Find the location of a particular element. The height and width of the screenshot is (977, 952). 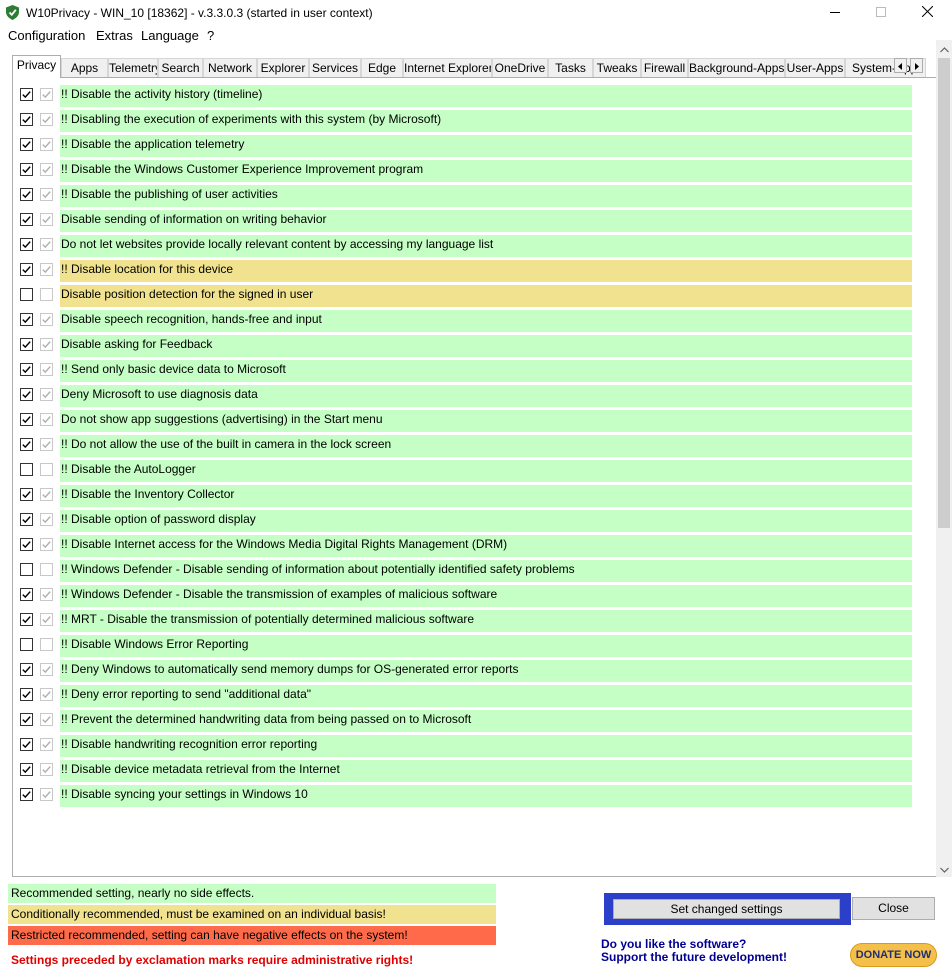

setting-label: !! Disable the Inventory Collector is located at coordinates (486, 496).